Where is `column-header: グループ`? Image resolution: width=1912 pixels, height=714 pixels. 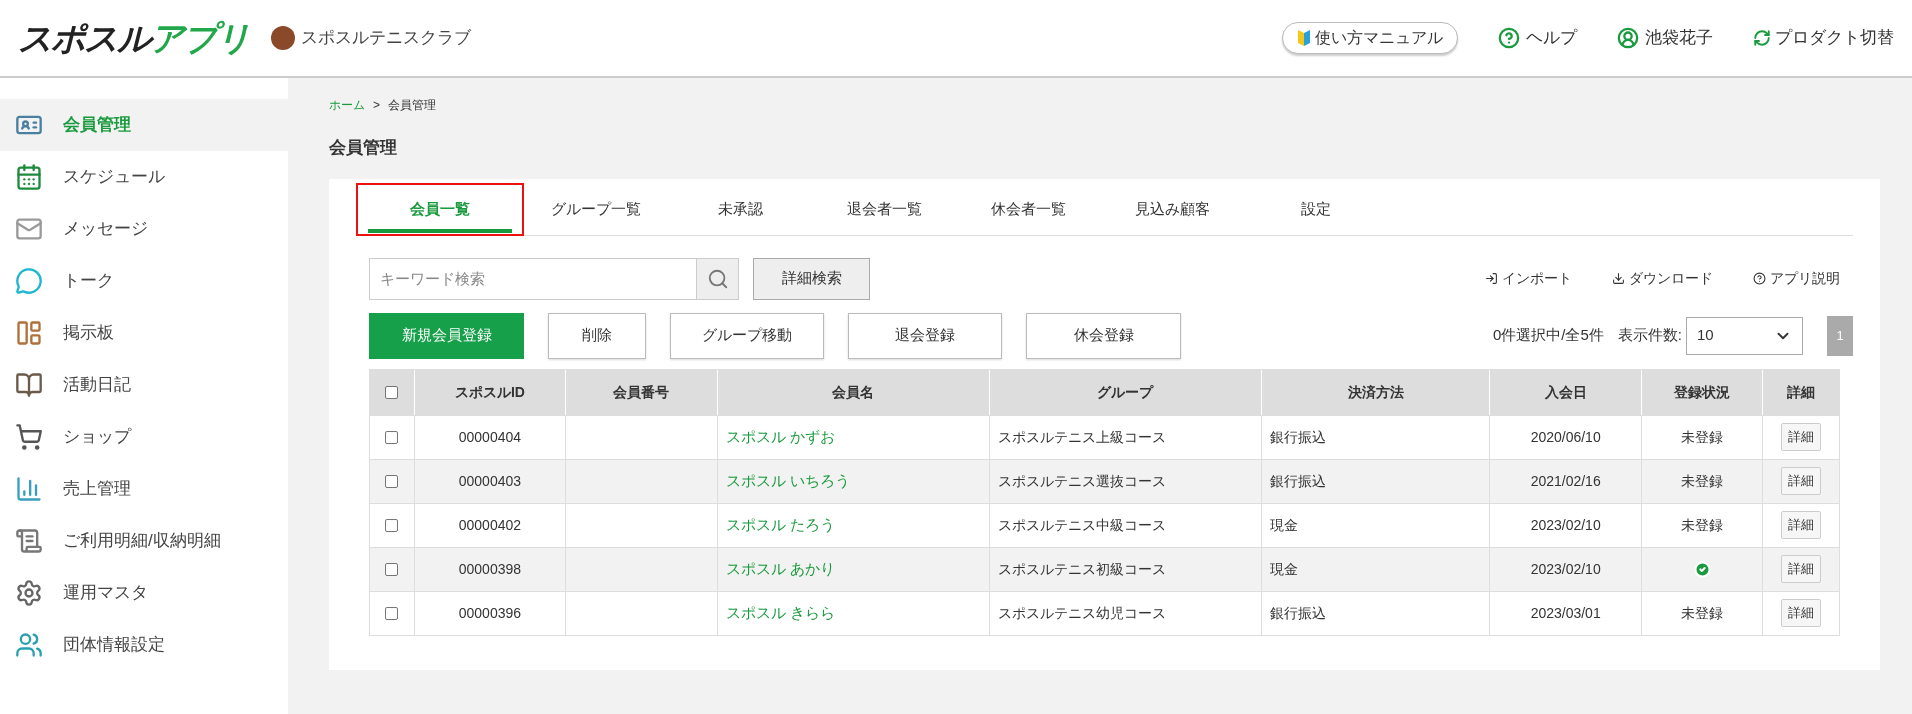
column-header: グループ is located at coordinates (1126, 392).